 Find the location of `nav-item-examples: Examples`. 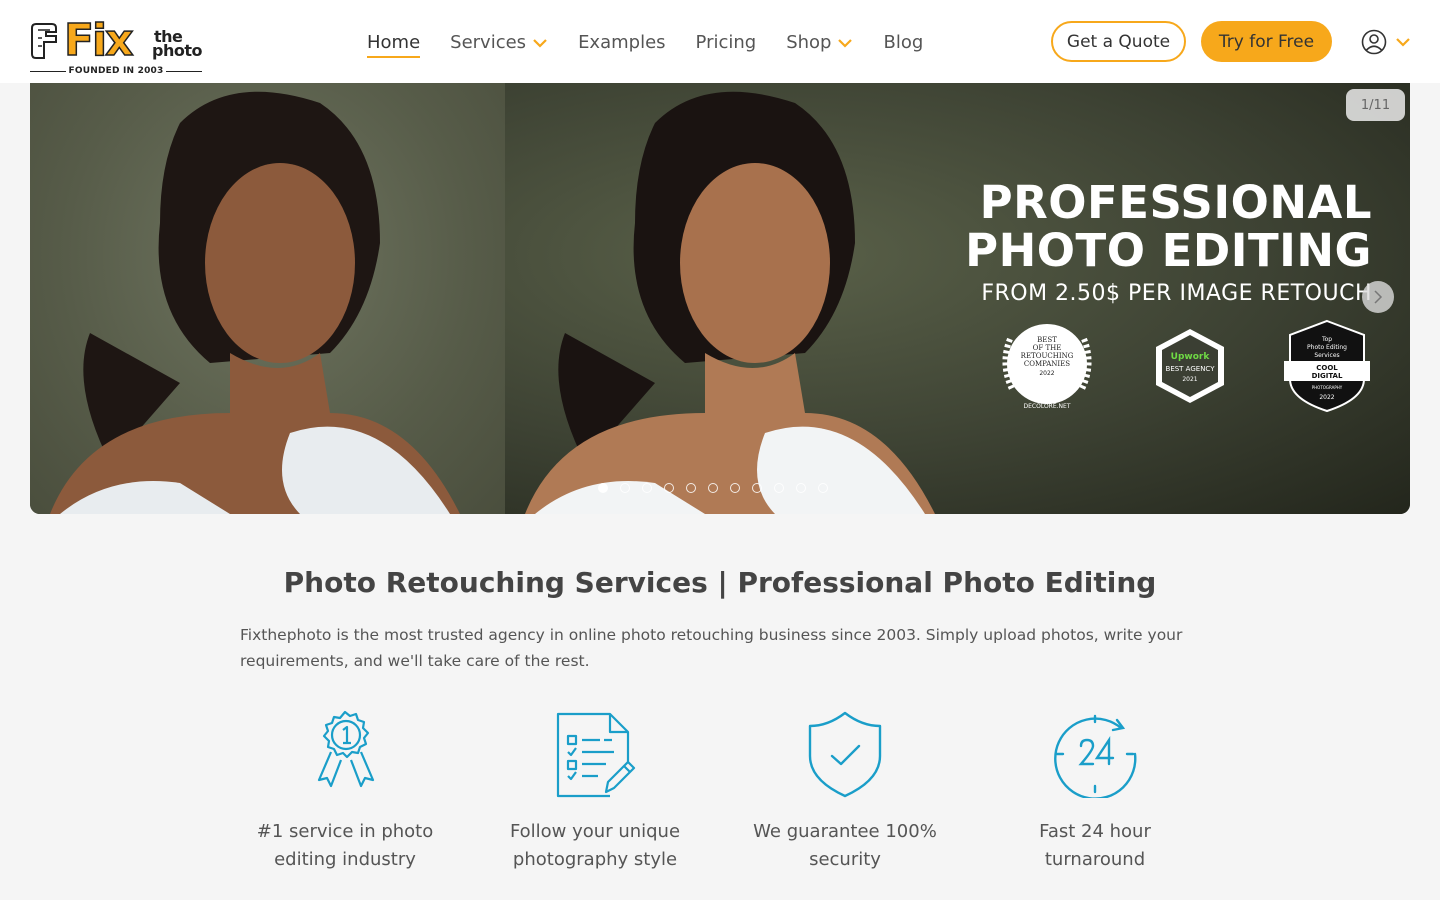

nav-item-examples: Examples is located at coordinates (621, 43).